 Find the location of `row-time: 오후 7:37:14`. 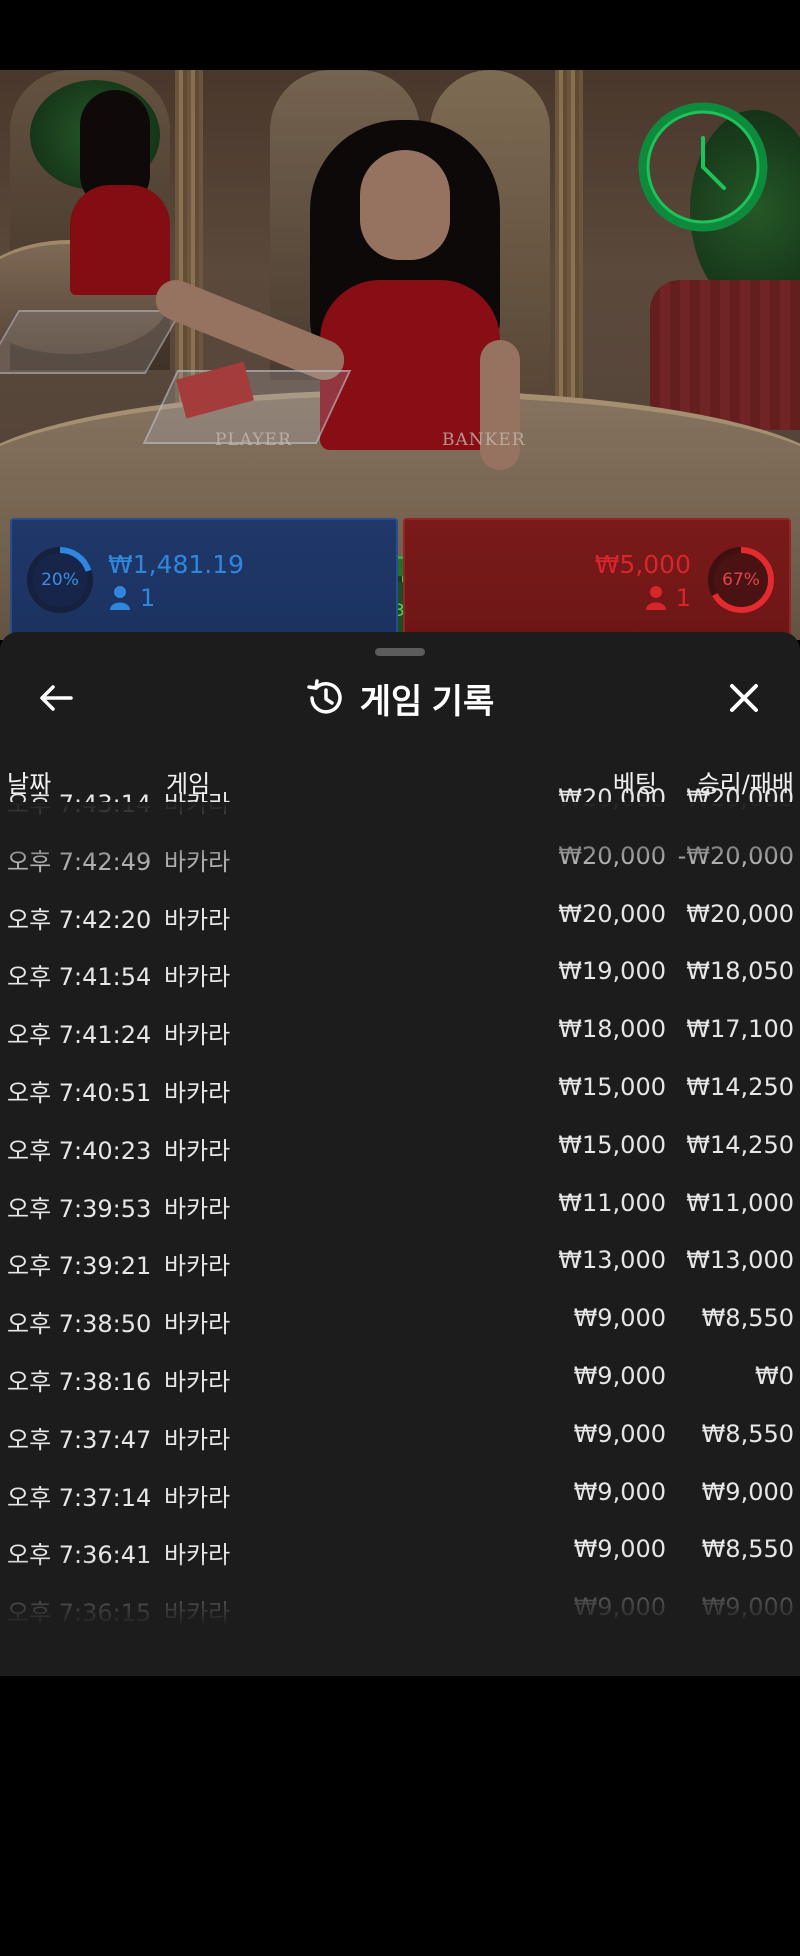

row-time: 오후 7:37:14 is located at coordinates (79, 1497).